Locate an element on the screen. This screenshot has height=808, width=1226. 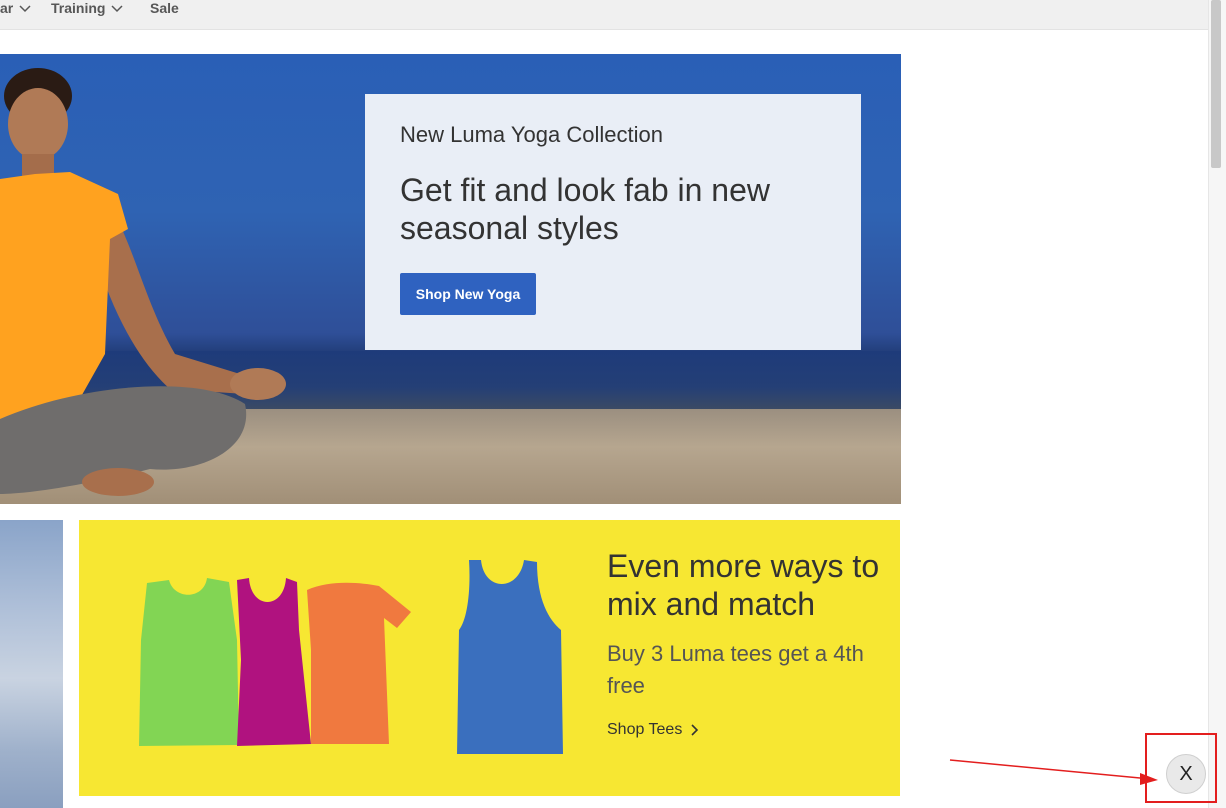
nav-item-sale: Sale is located at coordinates (164, 10).